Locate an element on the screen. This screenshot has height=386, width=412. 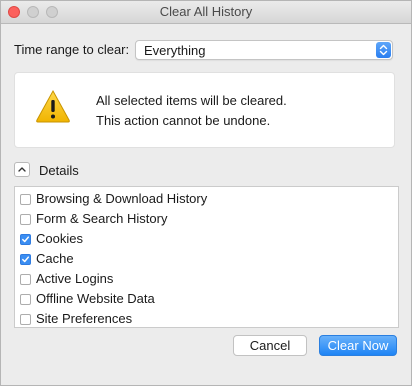
details-label: Details is located at coordinates (59, 170).